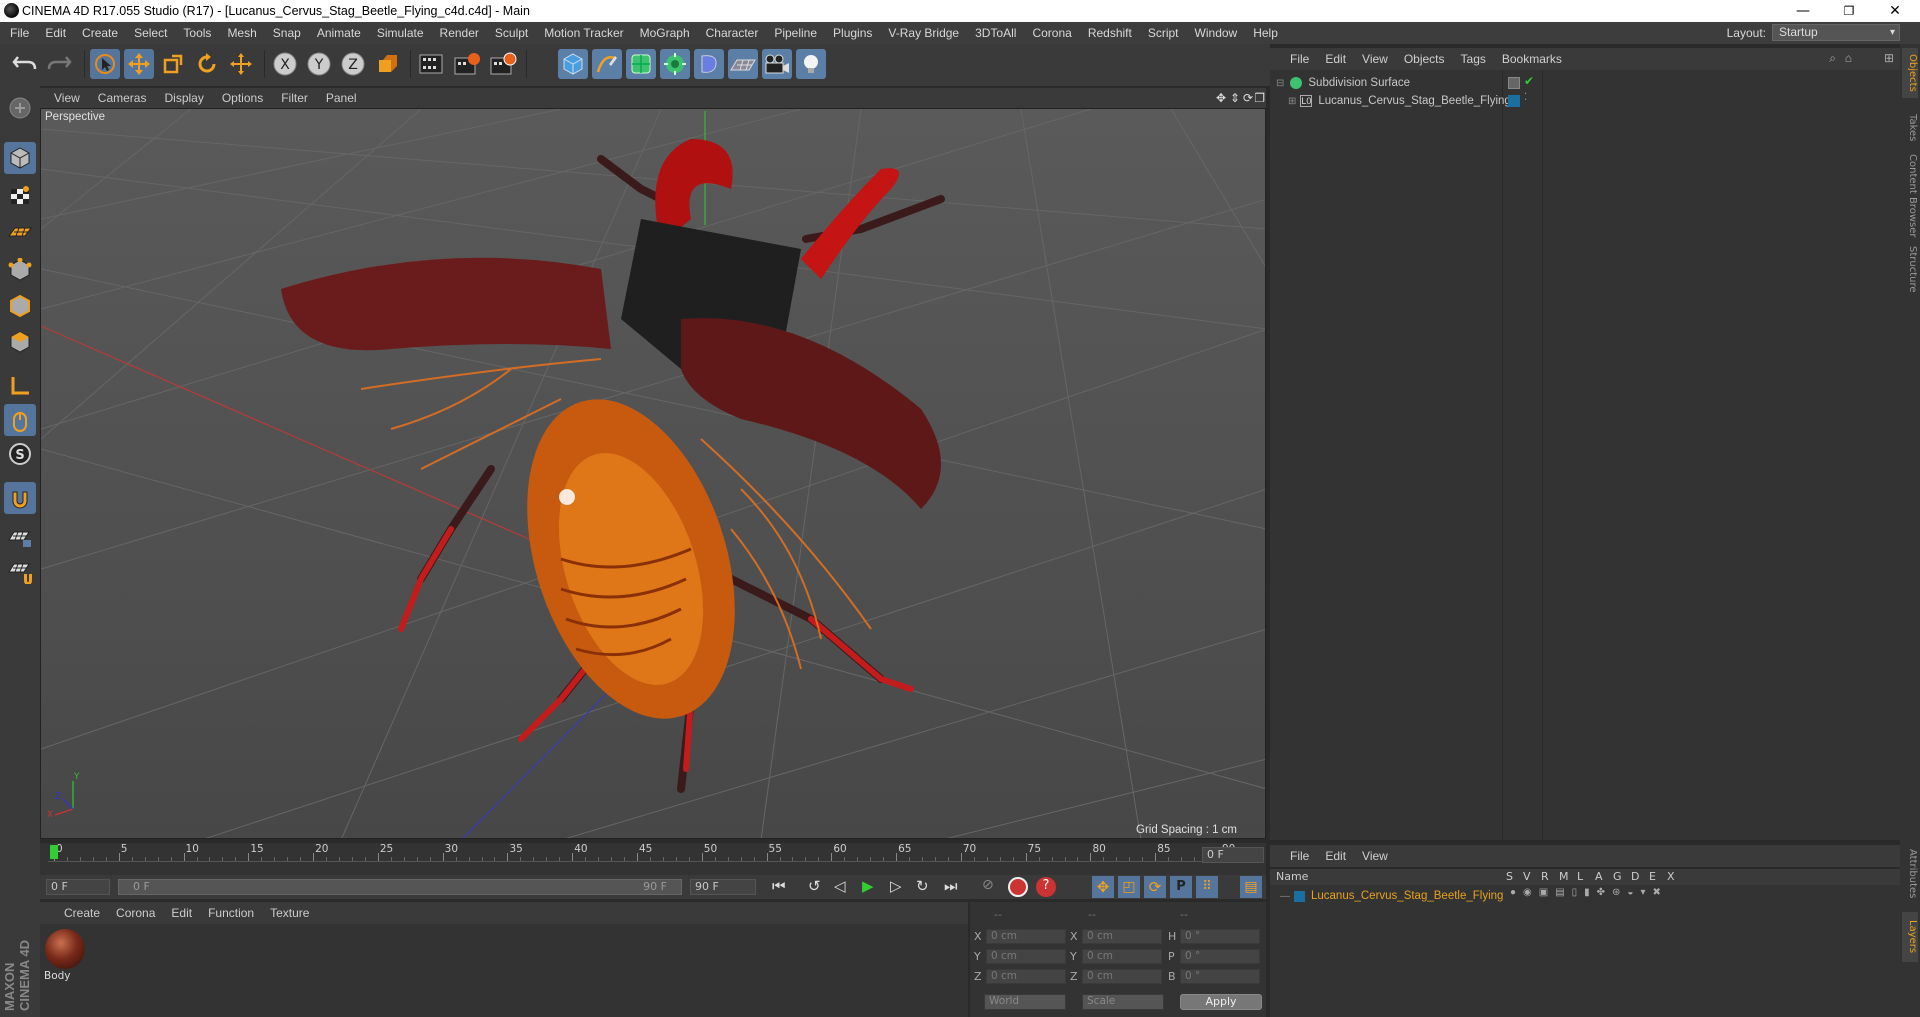 This screenshot has height=1017, width=1920. I want to click on current-frame-field: 0 F, so click(1233, 855).